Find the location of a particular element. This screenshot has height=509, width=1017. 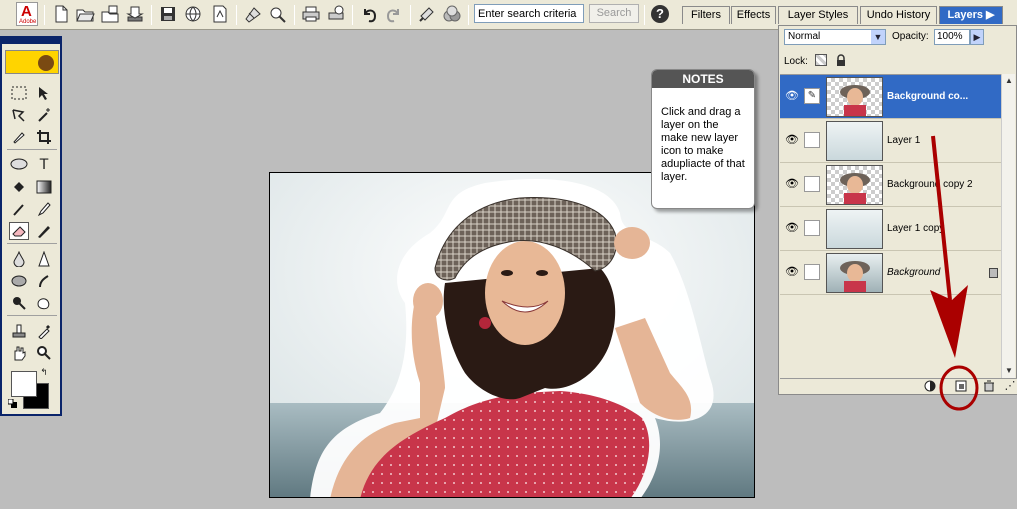

tab-effects: Effects is located at coordinates (753, 15).